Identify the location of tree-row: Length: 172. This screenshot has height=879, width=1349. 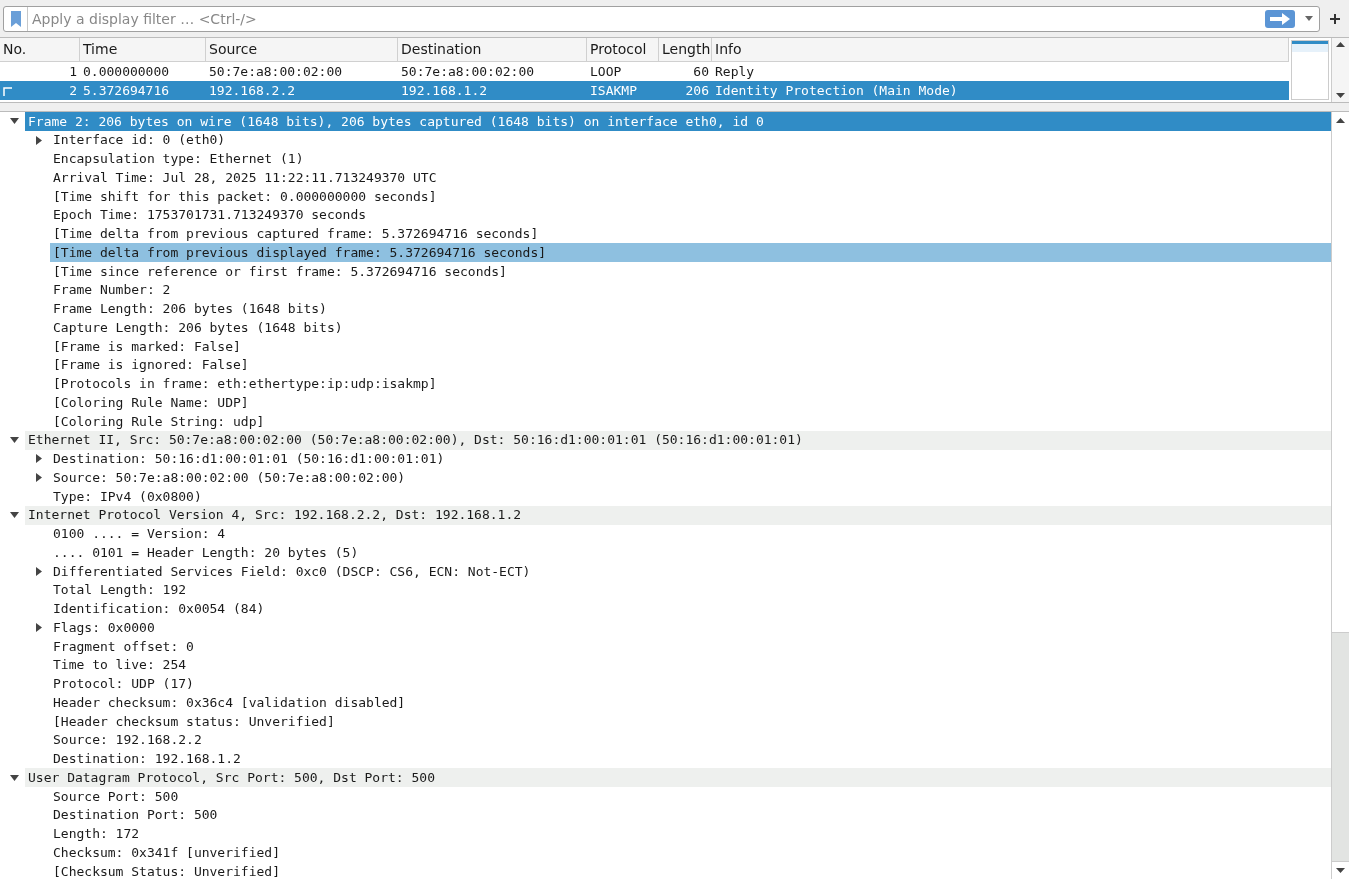
(690, 834).